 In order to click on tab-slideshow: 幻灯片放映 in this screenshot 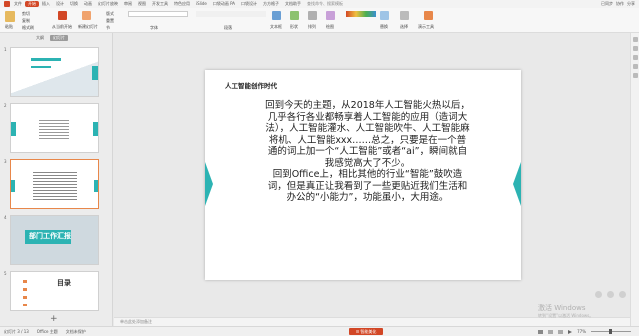, I will do `click(108, 4)`.